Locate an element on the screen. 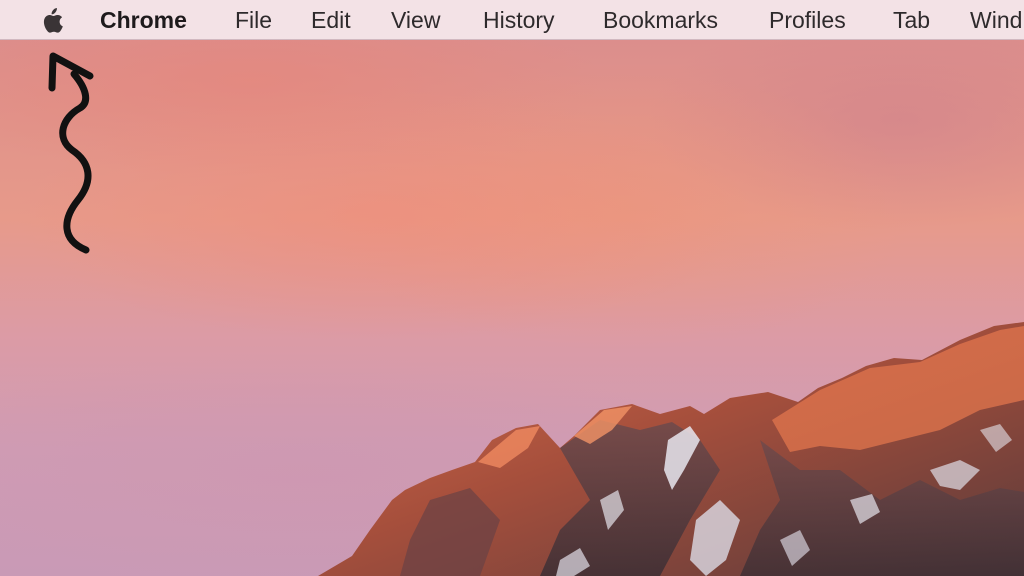 The height and width of the screenshot is (576, 1024). menu-bookmarks: Bookmarks is located at coordinates (660, 20).